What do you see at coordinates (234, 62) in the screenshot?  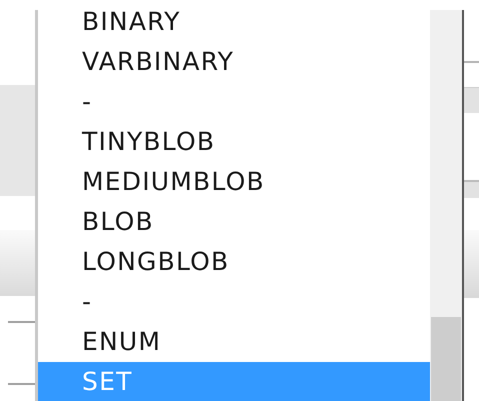 I see `dropdown-item: VARBINARY` at bounding box center [234, 62].